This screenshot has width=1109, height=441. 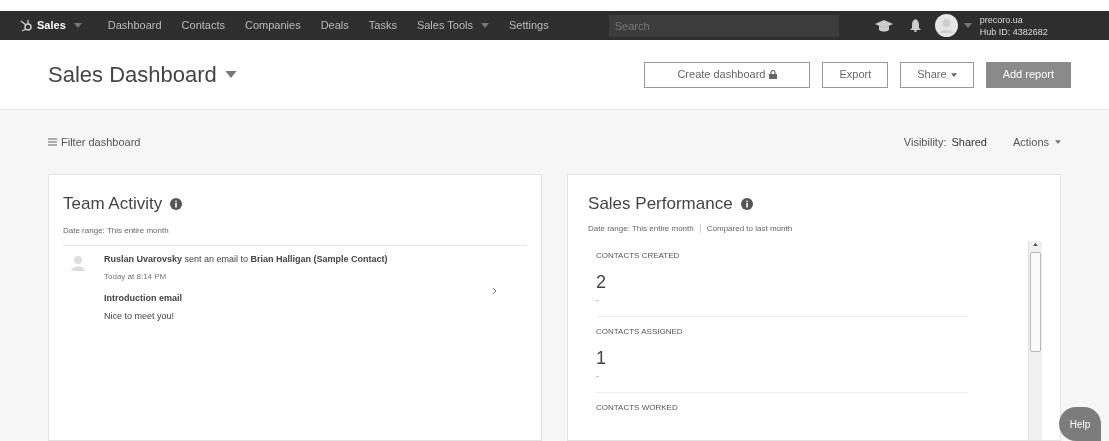 What do you see at coordinates (602, 281) in the screenshot?
I see `metric-value: 2` at bounding box center [602, 281].